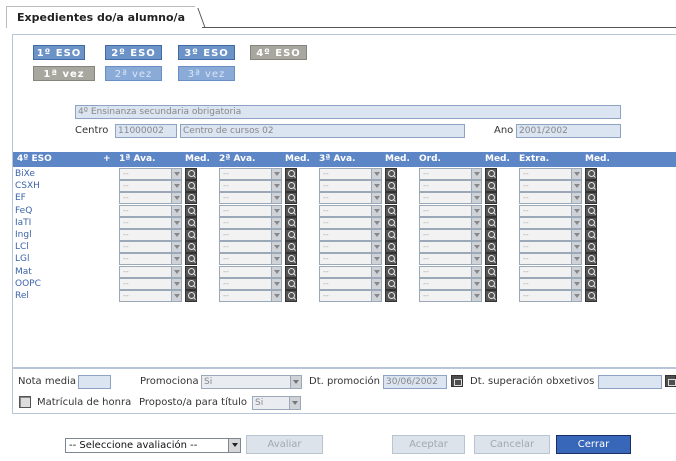 This screenshot has width=676, height=461. Describe the element at coordinates (322, 131) in the screenshot. I see `centro-name-field: Centro de cursos 02` at that location.